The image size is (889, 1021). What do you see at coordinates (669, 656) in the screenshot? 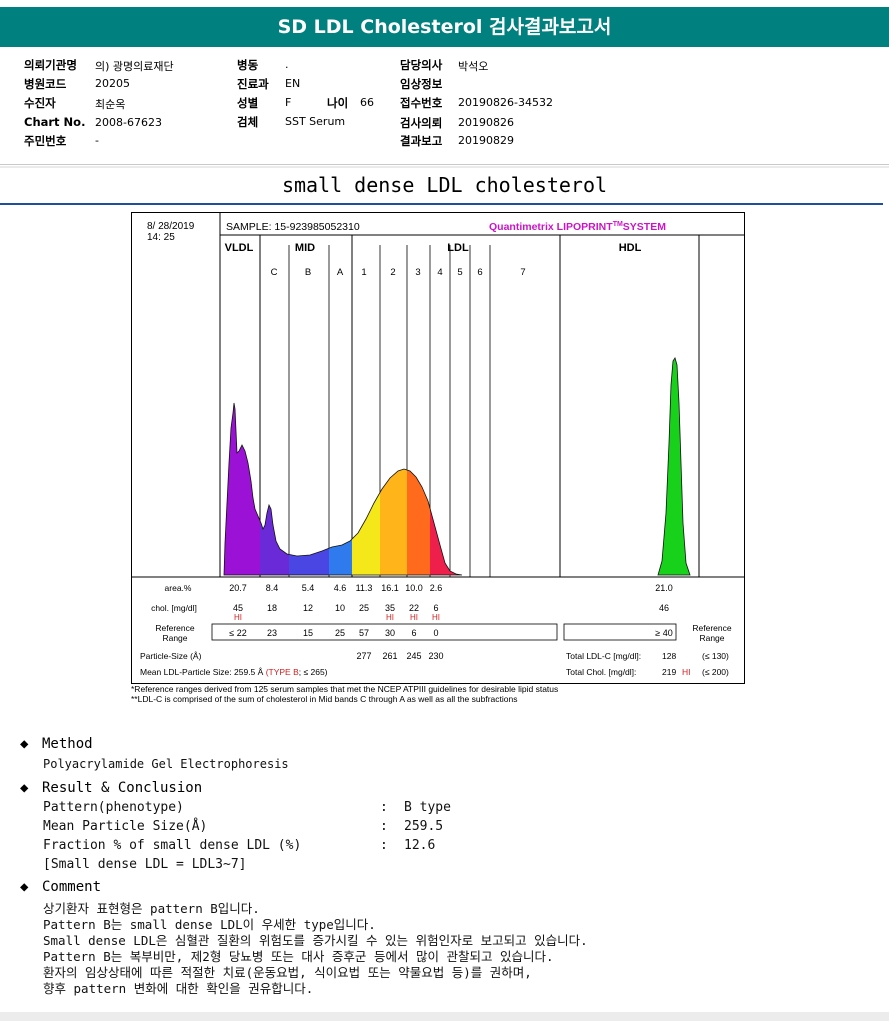
I see `total-ldl-value: 128` at bounding box center [669, 656].